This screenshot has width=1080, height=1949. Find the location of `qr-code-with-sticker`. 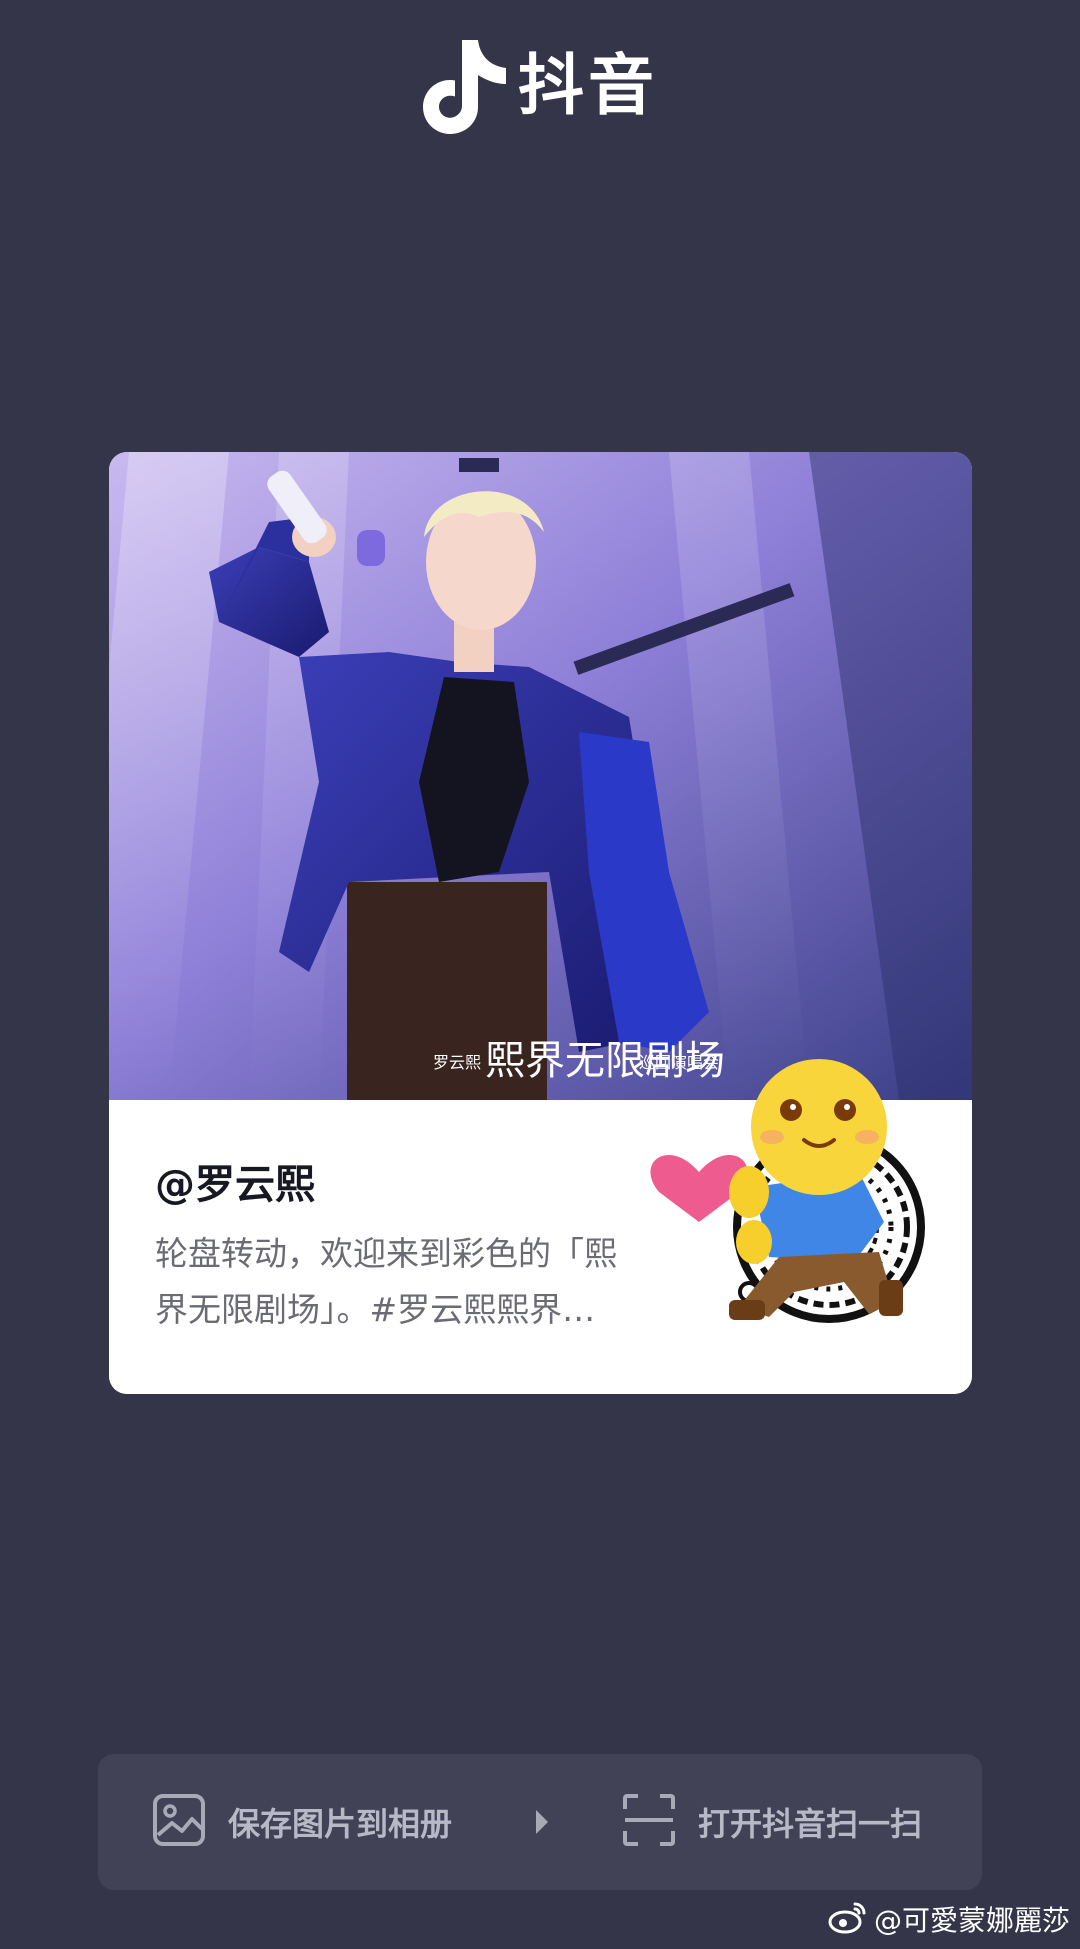

qr-code-with-sticker is located at coordinates (794, 1202).